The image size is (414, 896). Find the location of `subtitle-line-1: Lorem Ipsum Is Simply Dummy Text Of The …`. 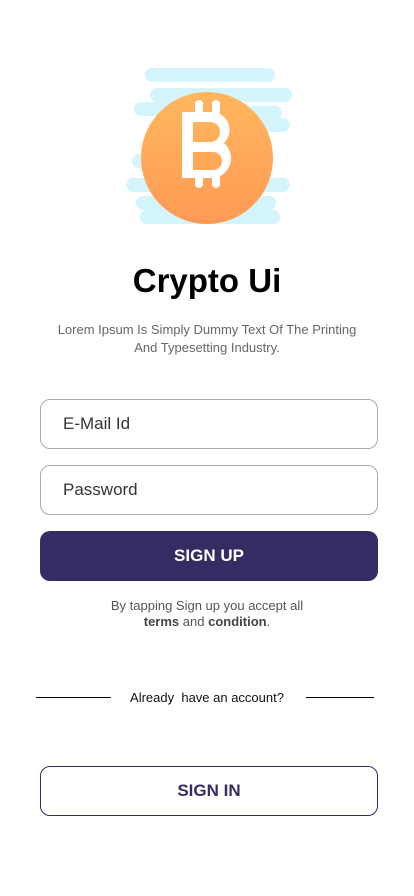

subtitle-line-1: Lorem Ipsum Is Simply Dummy Text Of The … is located at coordinates (207, 329).